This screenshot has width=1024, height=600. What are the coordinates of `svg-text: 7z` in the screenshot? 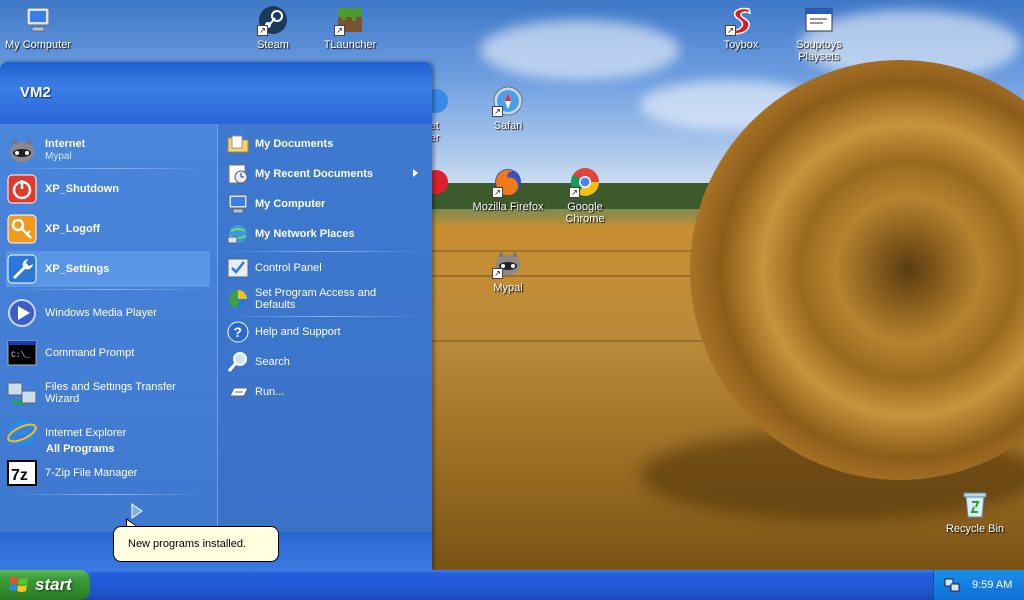 It's located at (19, 475).